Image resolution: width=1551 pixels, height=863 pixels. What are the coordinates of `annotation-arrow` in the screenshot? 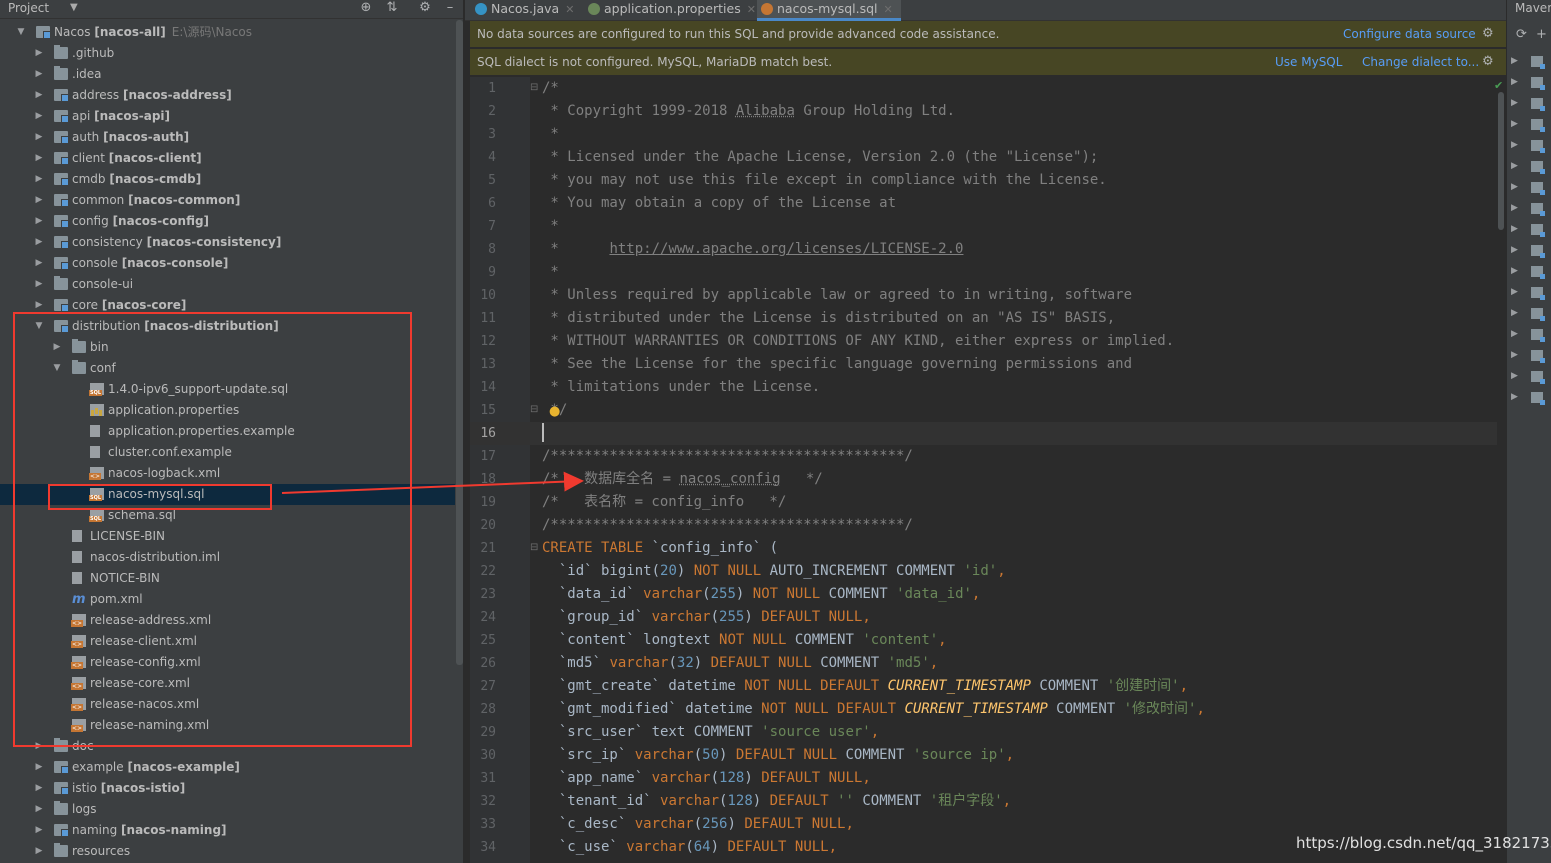 It's located at (432, 482).